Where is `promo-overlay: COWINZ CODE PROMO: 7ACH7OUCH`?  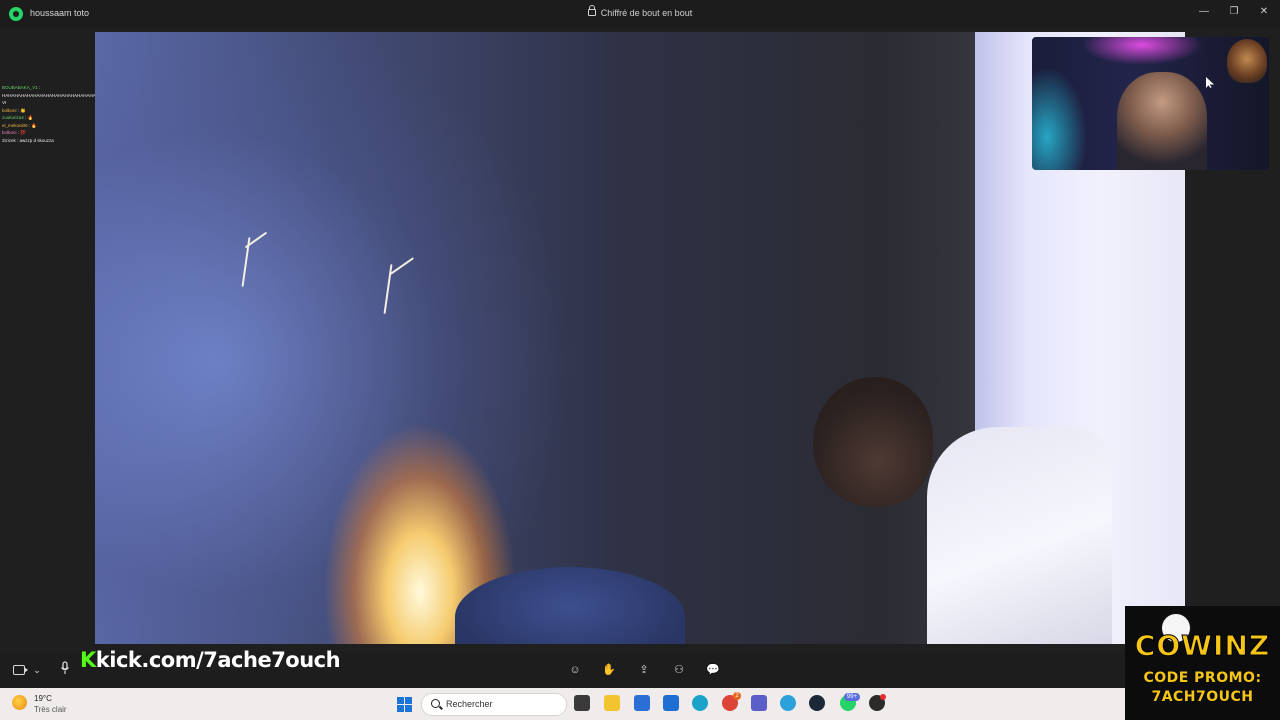 promo-overlay: COWINZ CODE PROMO: 7ACH7OUCH is located at coordinates (1202, 663).